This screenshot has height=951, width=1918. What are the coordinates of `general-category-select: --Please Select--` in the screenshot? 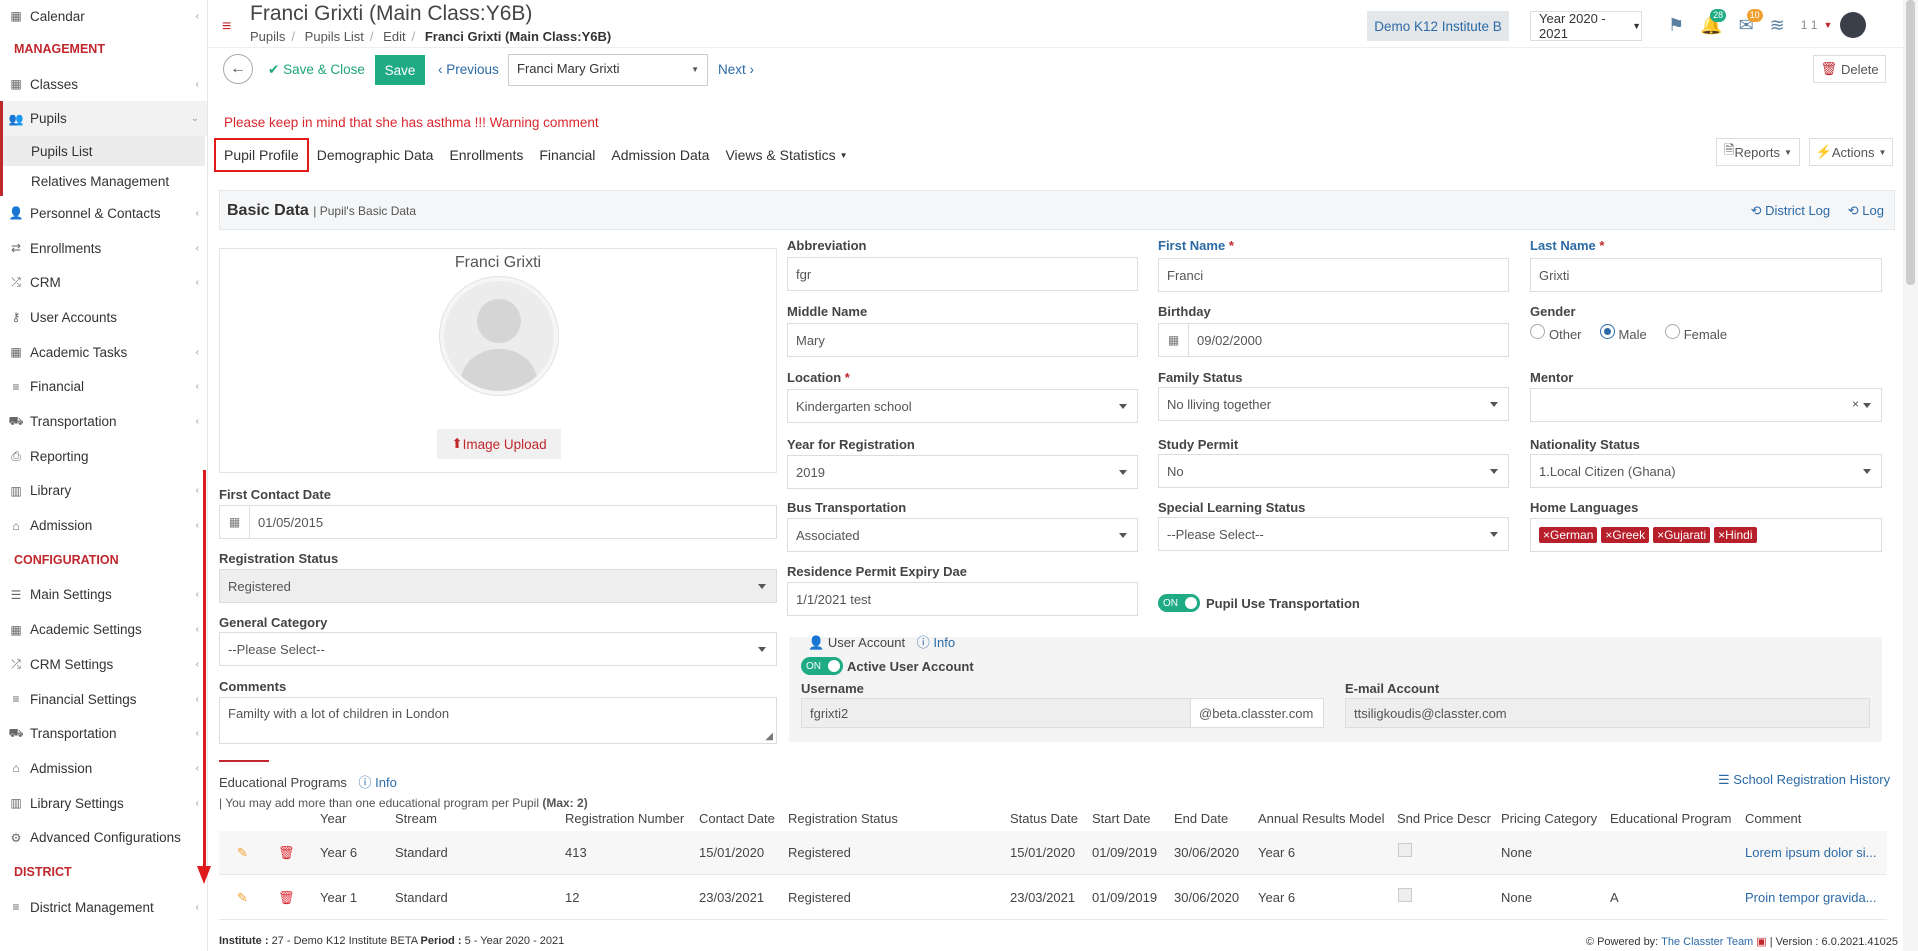 It's located at (498, 649).